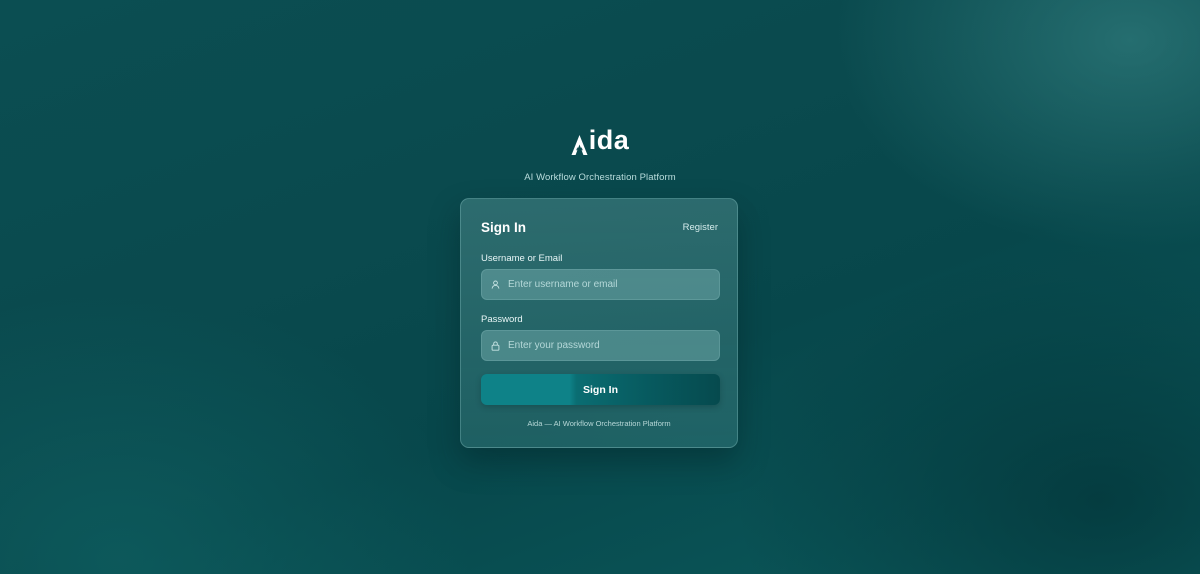 This screenshot has width=1200, height=574. What do you see at coordinates (495, 345) in the screenshot?
I see `lock-icon` at bounding box center [495, 345].